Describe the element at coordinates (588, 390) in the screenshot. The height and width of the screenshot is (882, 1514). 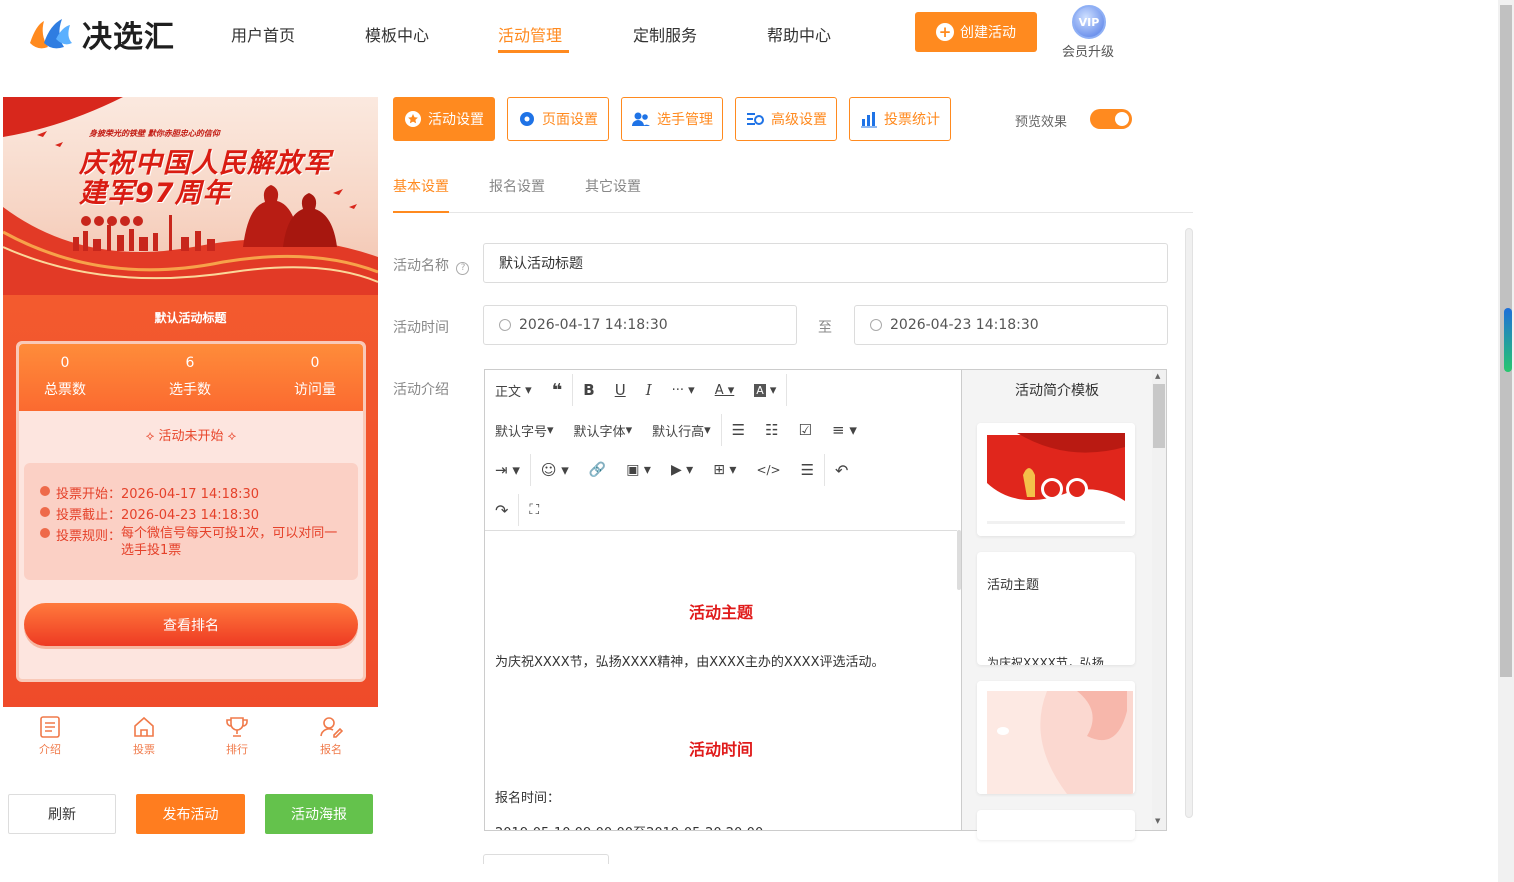
I see `bold-icon: B` at that location.